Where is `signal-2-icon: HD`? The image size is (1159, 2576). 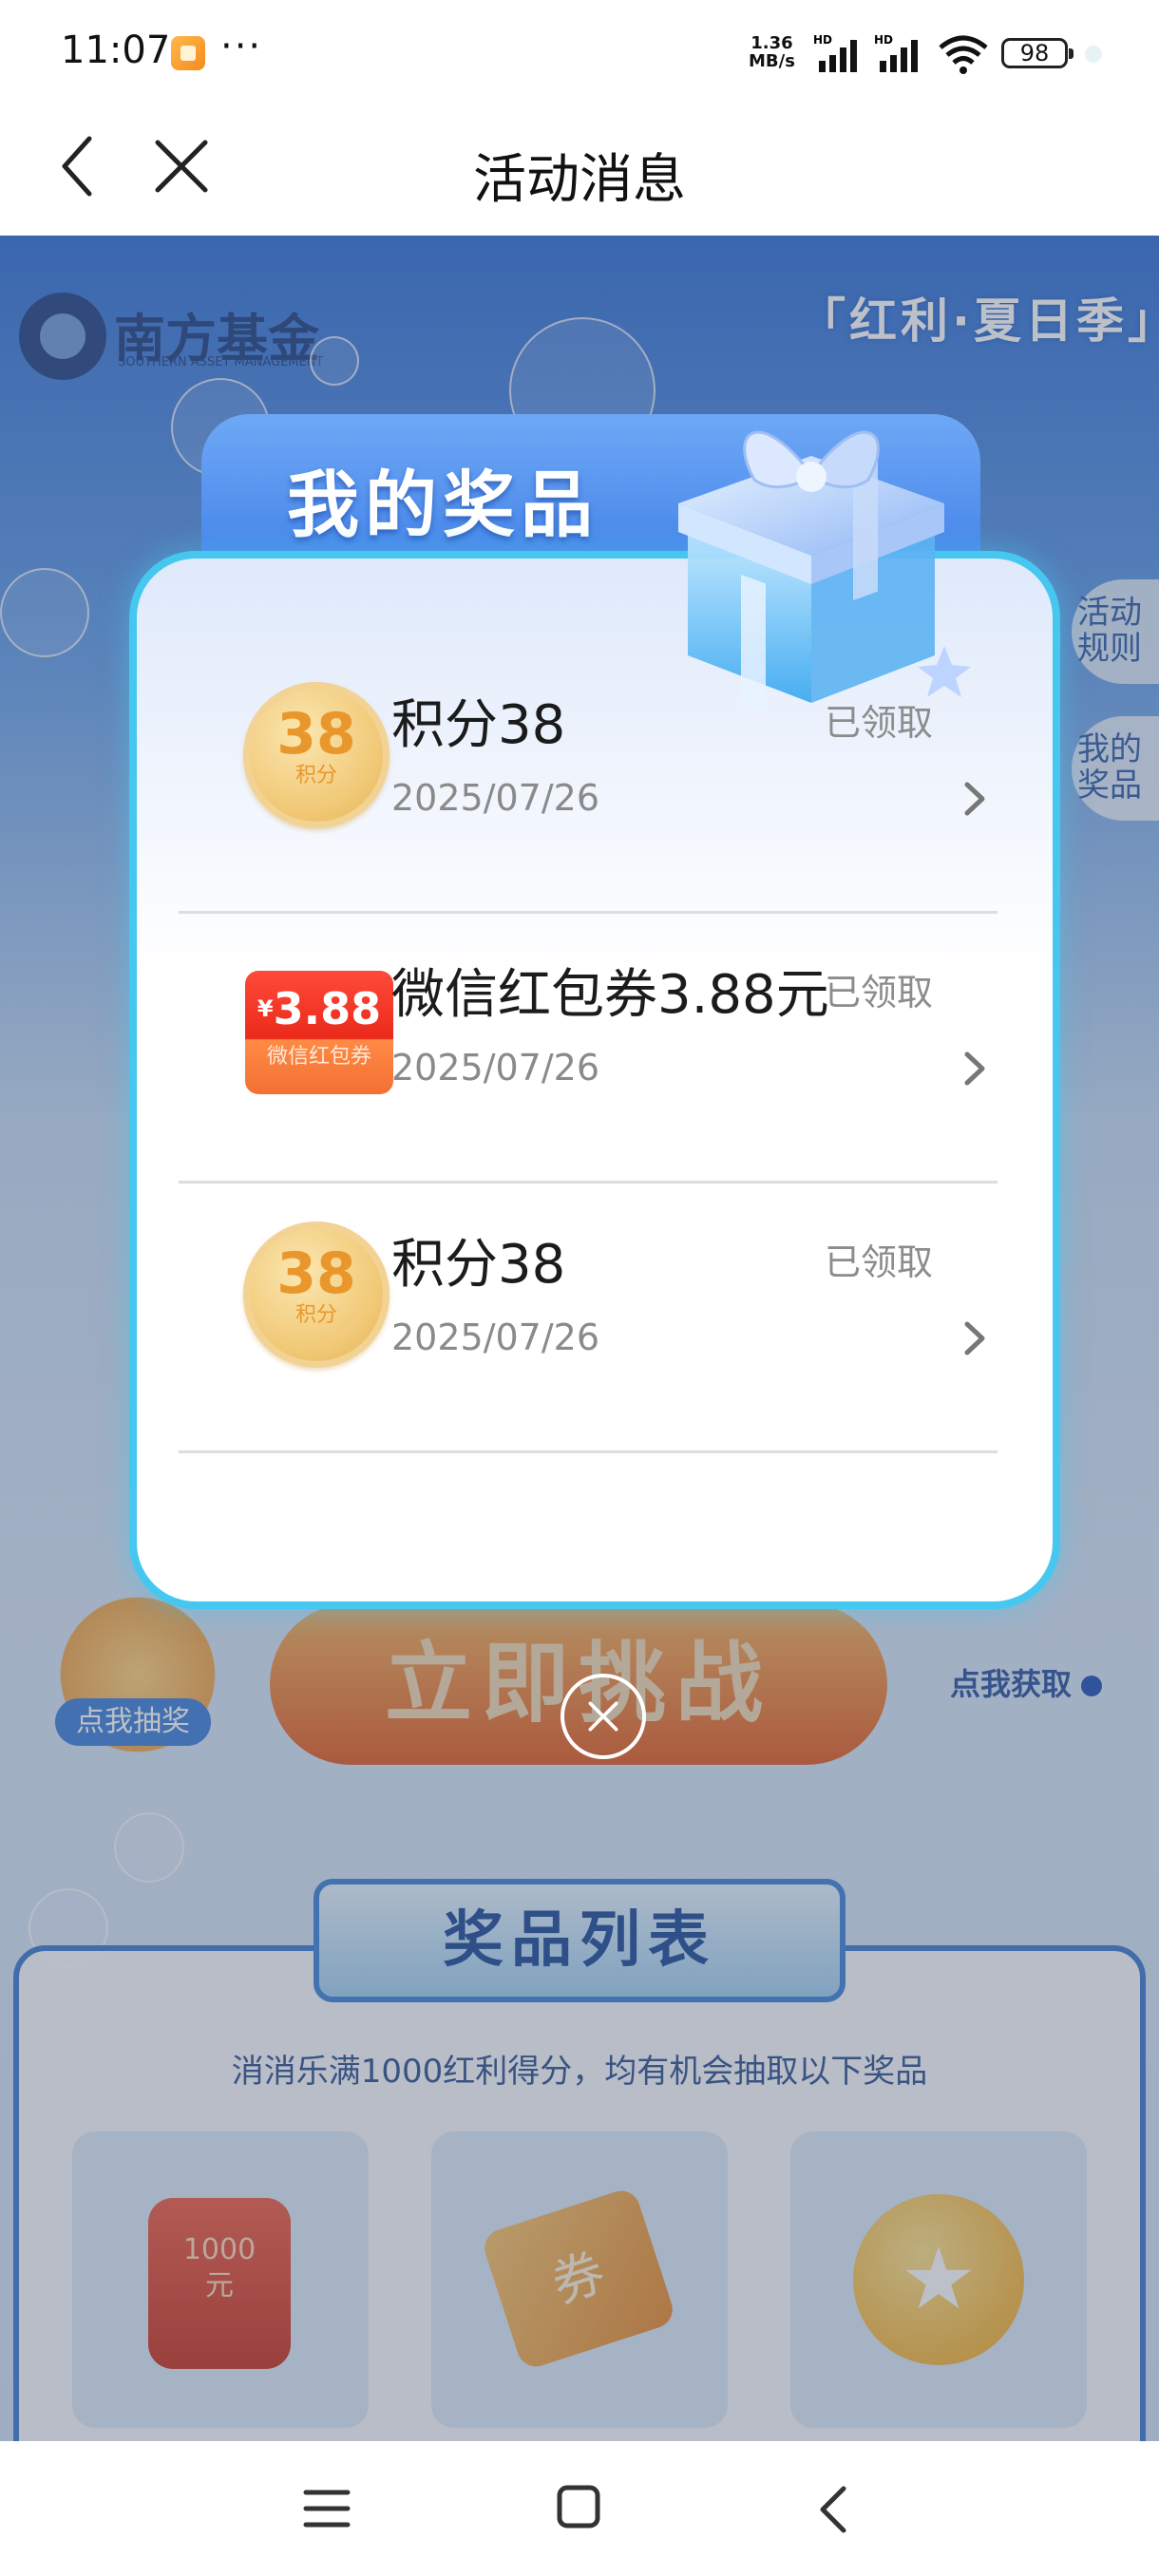 signal-2-icon: HD is located at coordinates (896, 52).